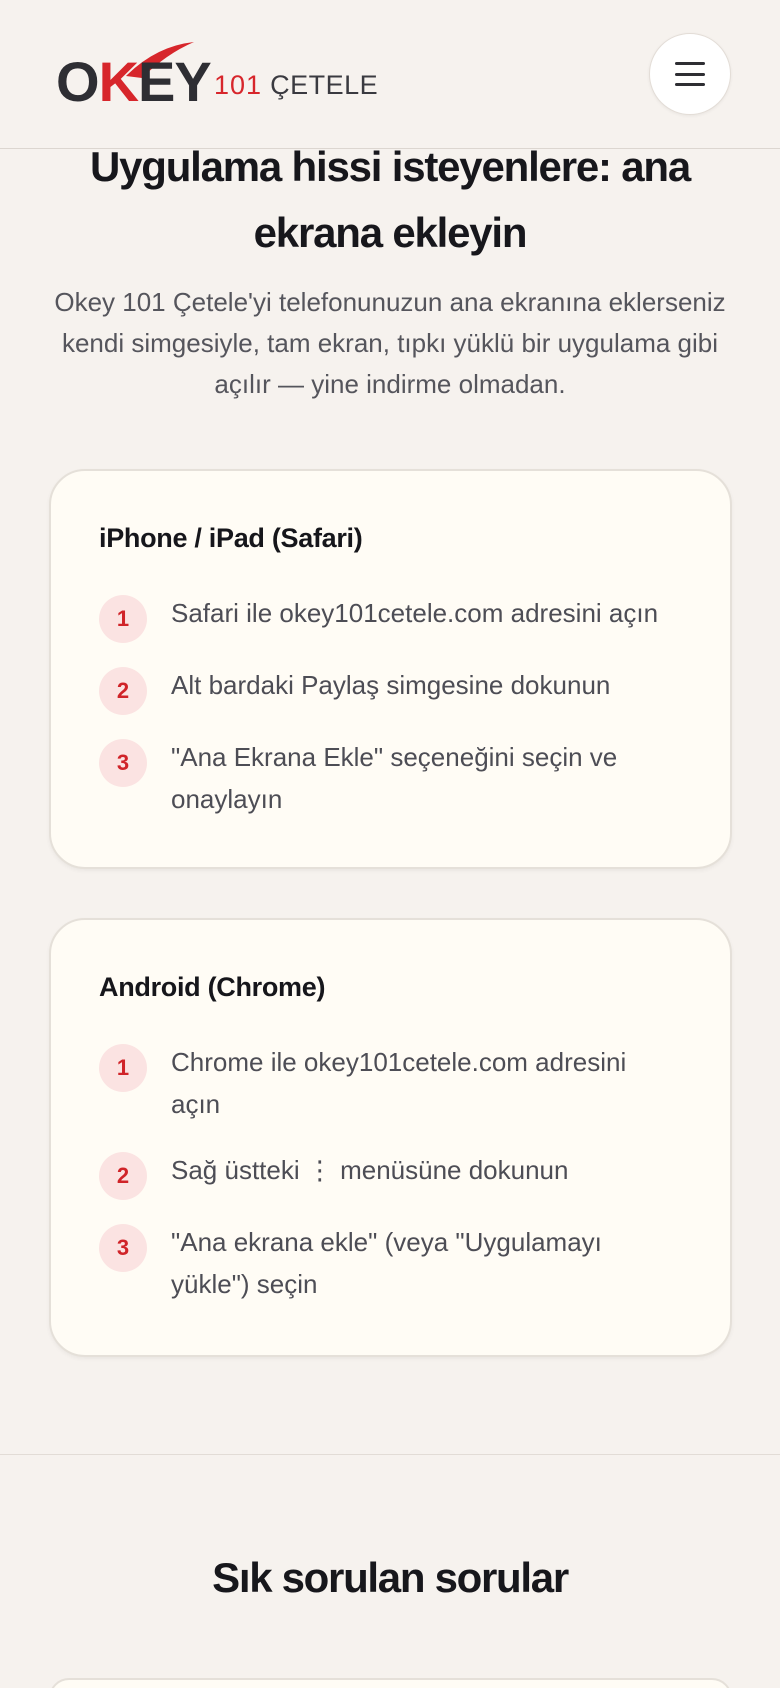  I want to click on step-text: Alt bardaki Paylaş simgesine dokunun, so click(391, 685).